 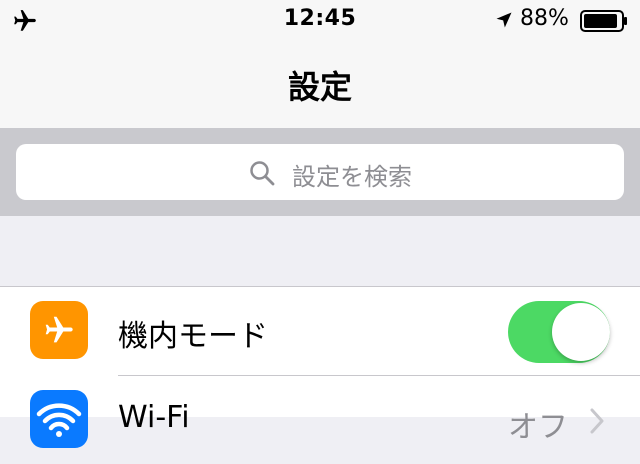 What do you see at coordinates (320, 20) in the screenshot?
I see `status-bar: 12:45 88%` at bounding box center [320, 20].